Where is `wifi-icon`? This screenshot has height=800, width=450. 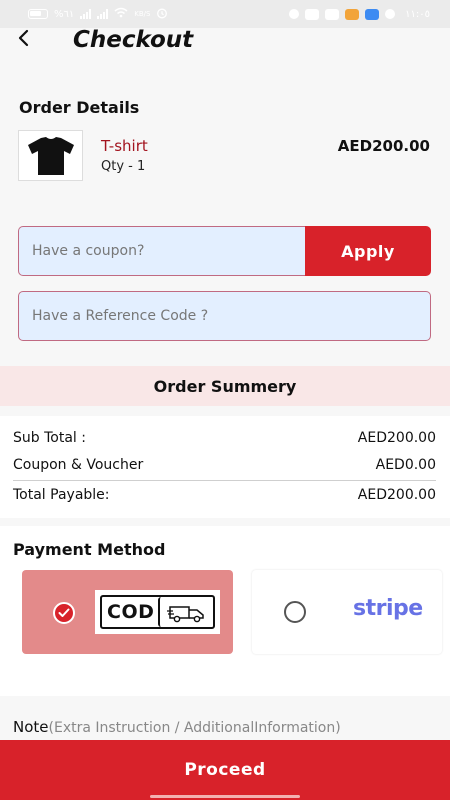 wifi-icon is located at coordinates (121, 14).